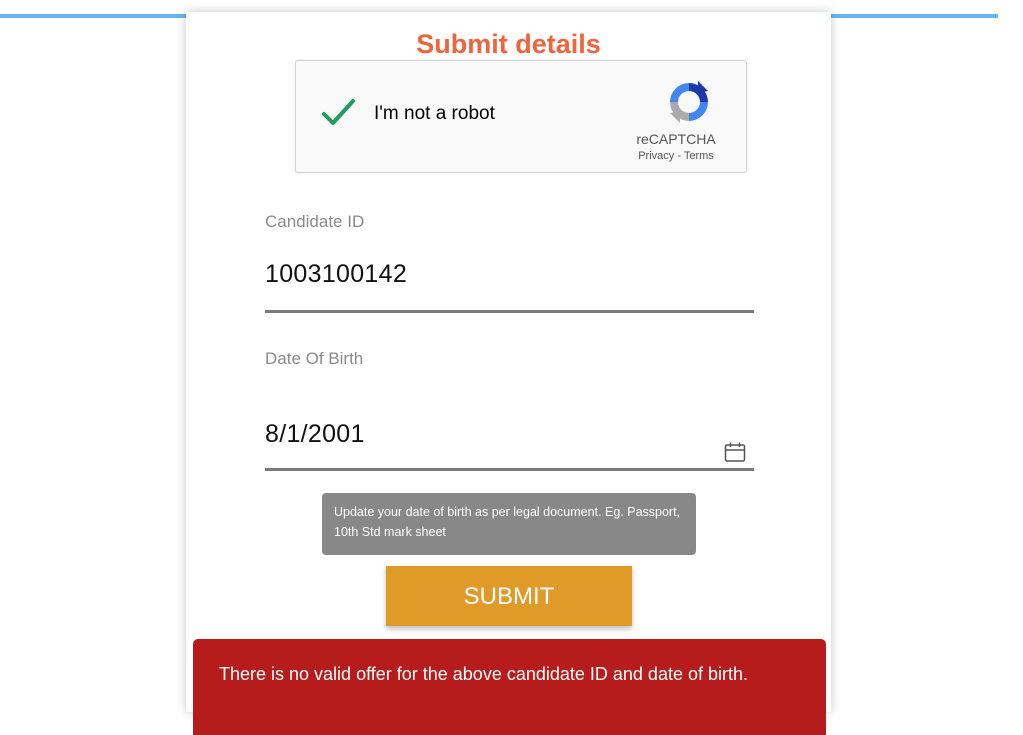 This screenshot has width=1023, height=735. I want to click on recaptcha-brand: reCAPTCHA, so click(676, 139).